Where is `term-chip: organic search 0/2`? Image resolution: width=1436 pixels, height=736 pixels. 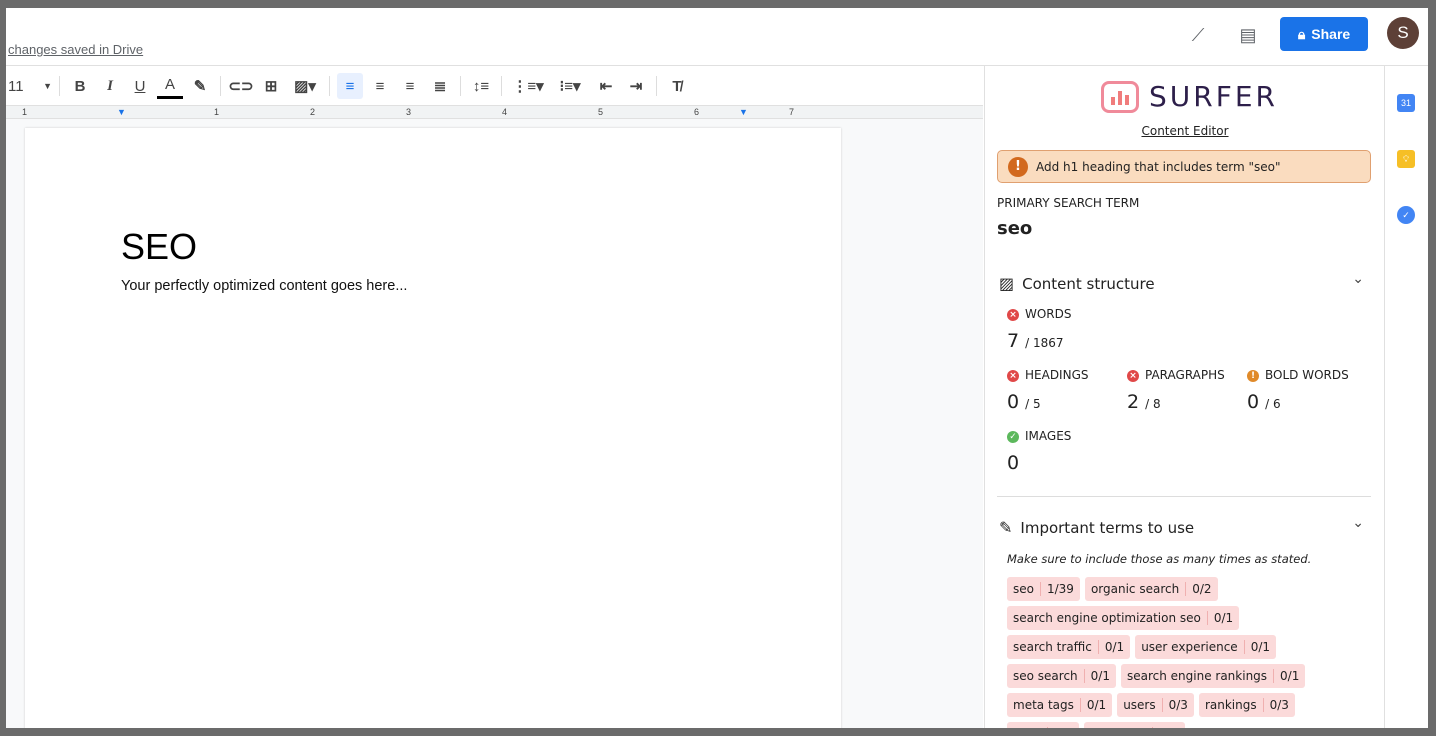
term-chip: organic search 0/2 is located at coordinates (1151, 589).